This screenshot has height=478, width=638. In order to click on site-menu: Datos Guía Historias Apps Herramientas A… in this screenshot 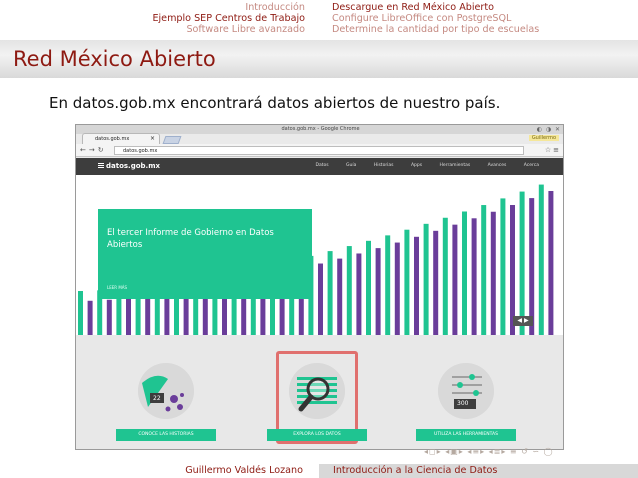, I will do `click(420, 165)`.